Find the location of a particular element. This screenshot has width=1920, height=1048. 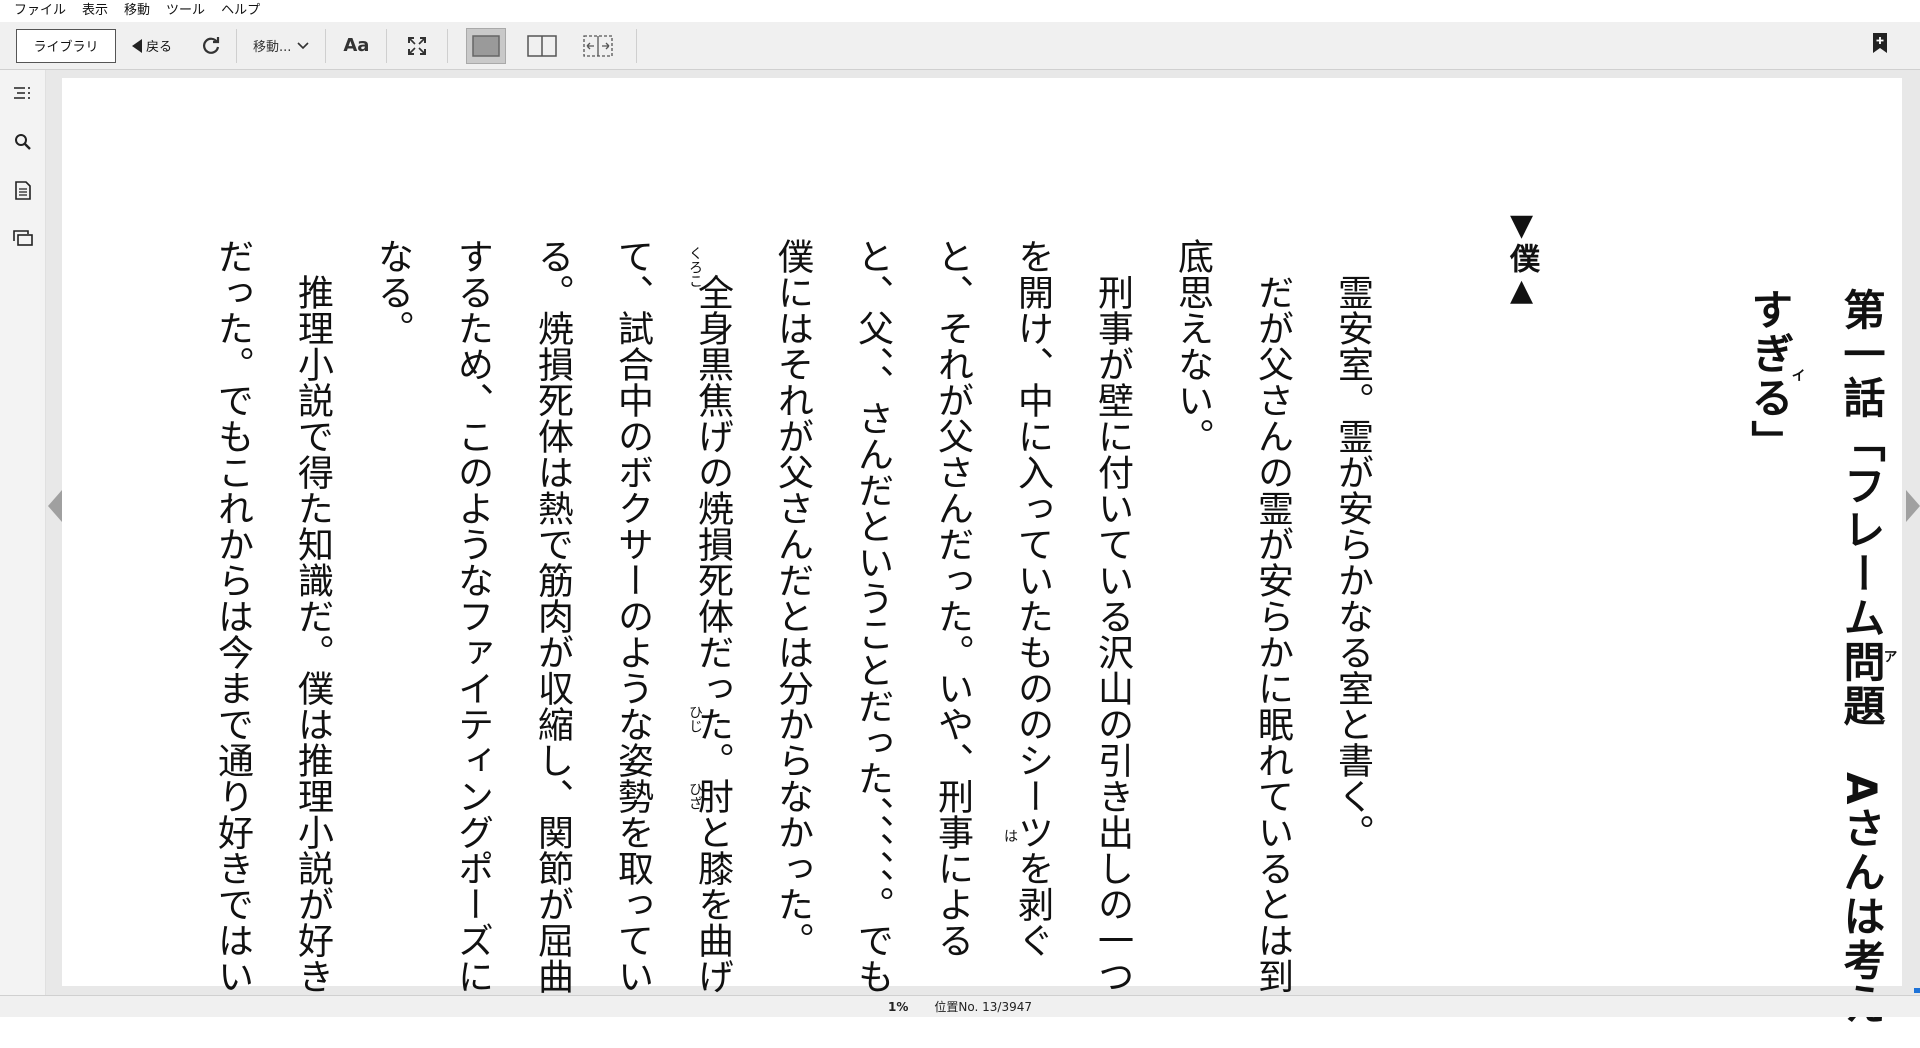

bookmark-add-icon is located at coordinates (1880, 43).